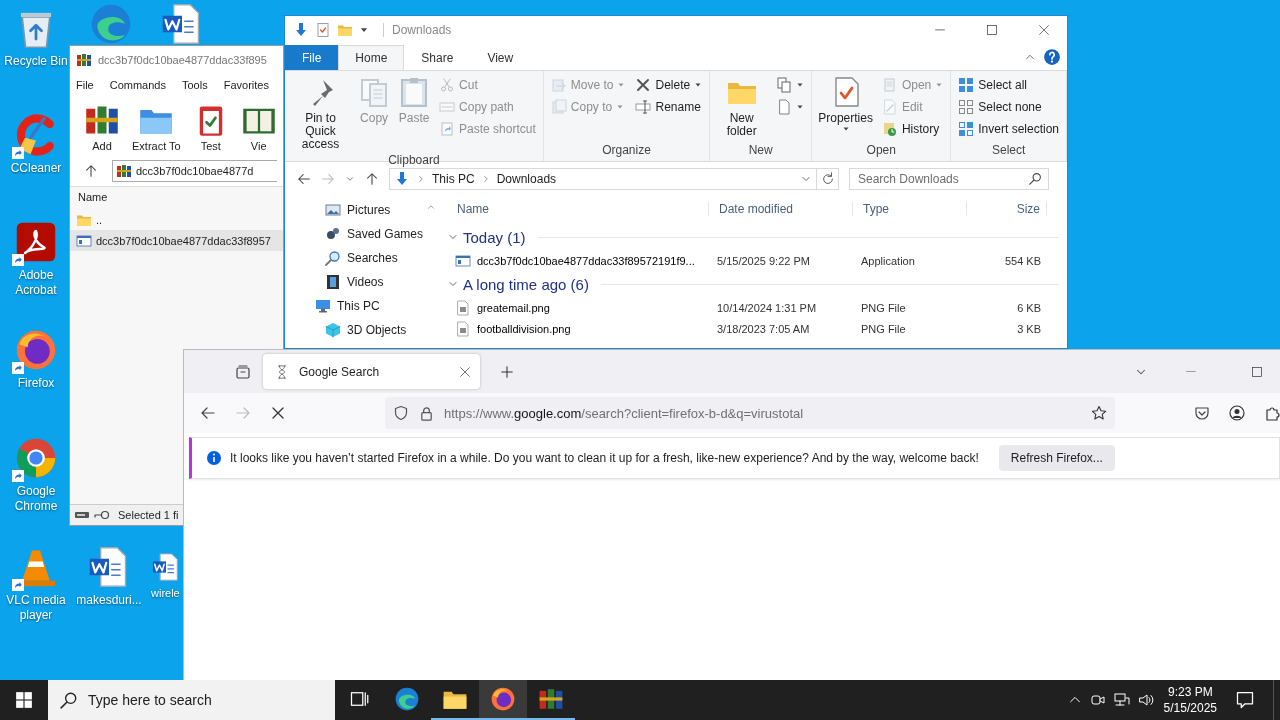 This screenshot has height=720, width=1280. I want to click on select-none-icon, so click(966, 107).